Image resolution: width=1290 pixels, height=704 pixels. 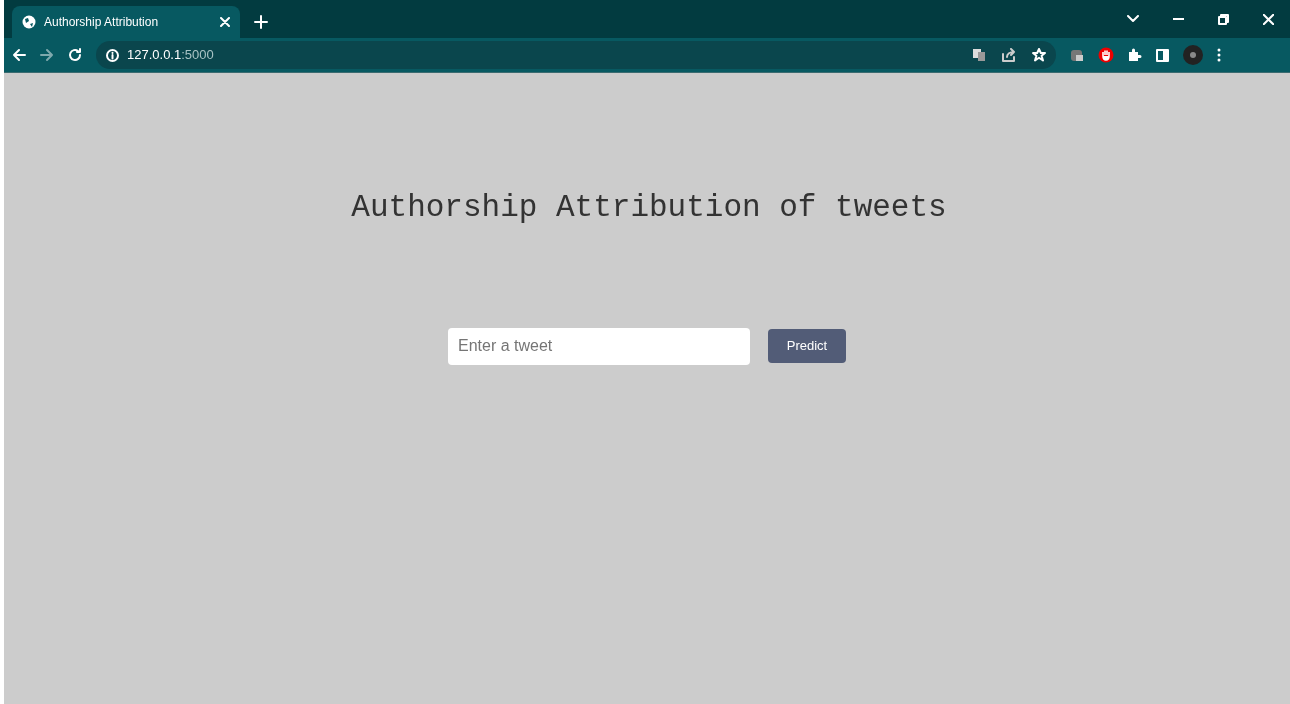 I want to click on chevron-down-icon, so click(x=1133, y=19).